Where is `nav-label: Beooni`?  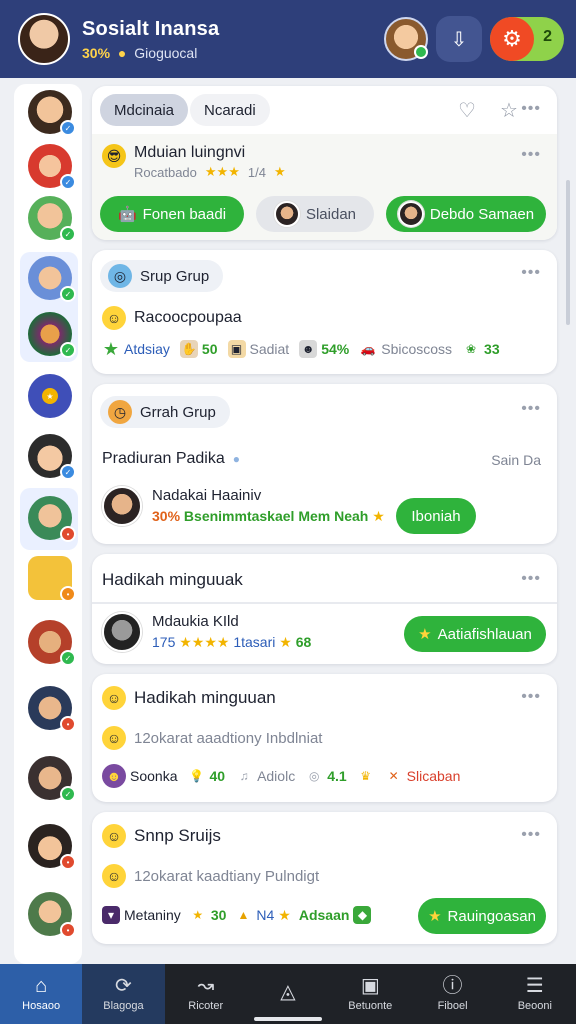 nav-label: Beooni is located at coordinates (534, 1006).